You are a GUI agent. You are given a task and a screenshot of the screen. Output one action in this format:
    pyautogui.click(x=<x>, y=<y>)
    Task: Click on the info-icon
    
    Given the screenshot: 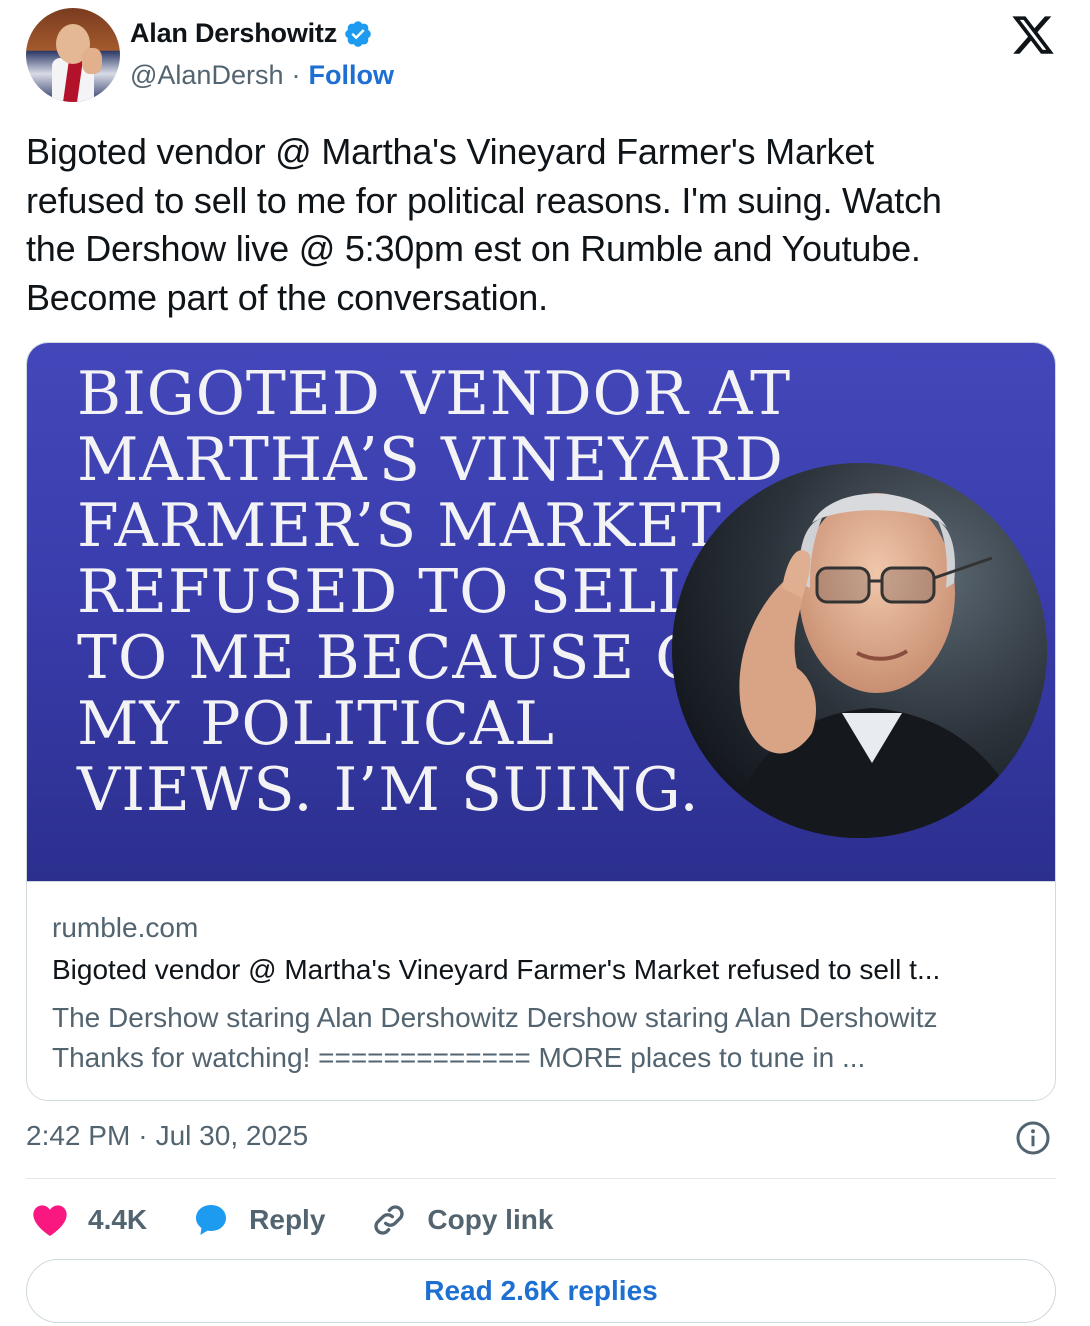 What is the action you would take?
    pyautogui.click(x=1033, y=1138)
    